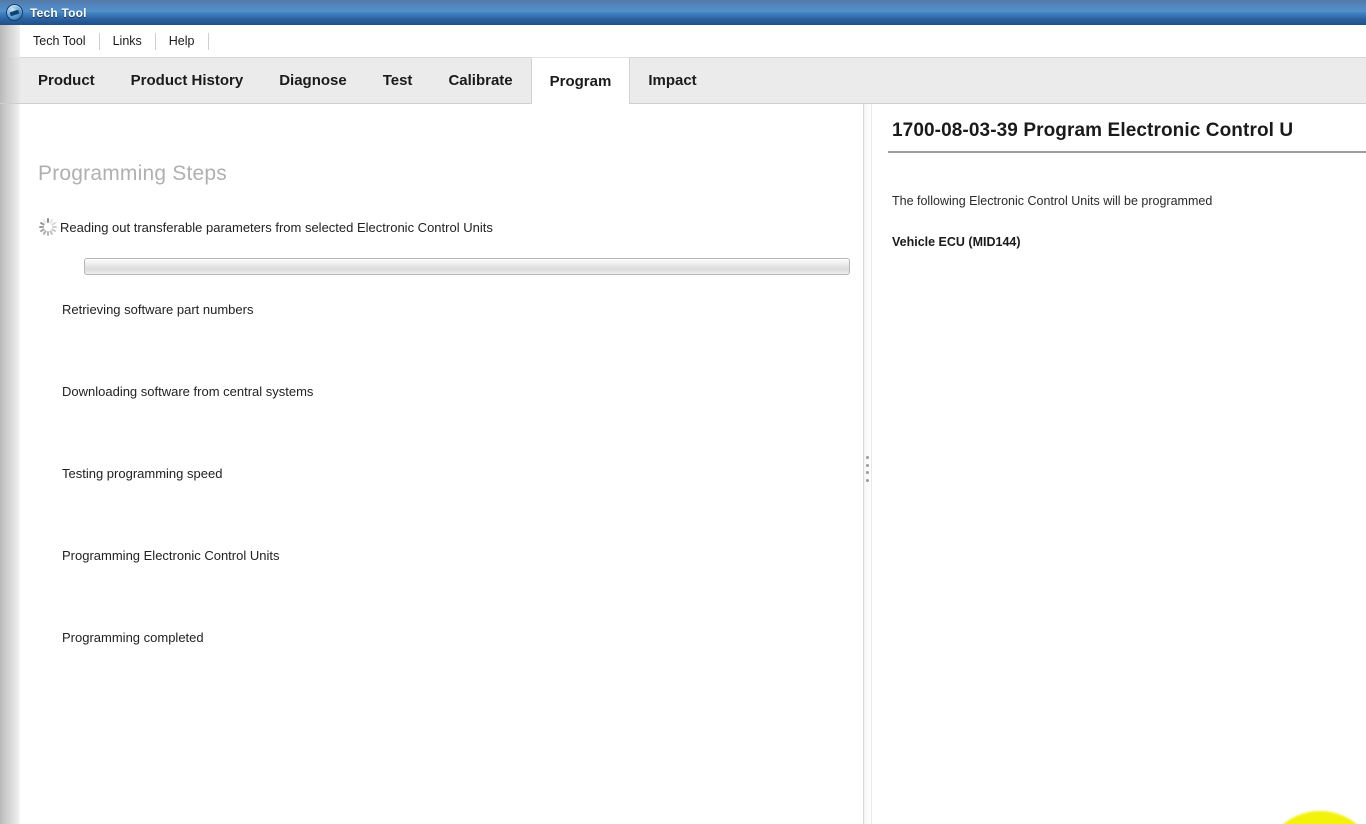 This screenshot has width=1366, height=824. I want to click on step-item: Testing programming speed, so click(441, 503).